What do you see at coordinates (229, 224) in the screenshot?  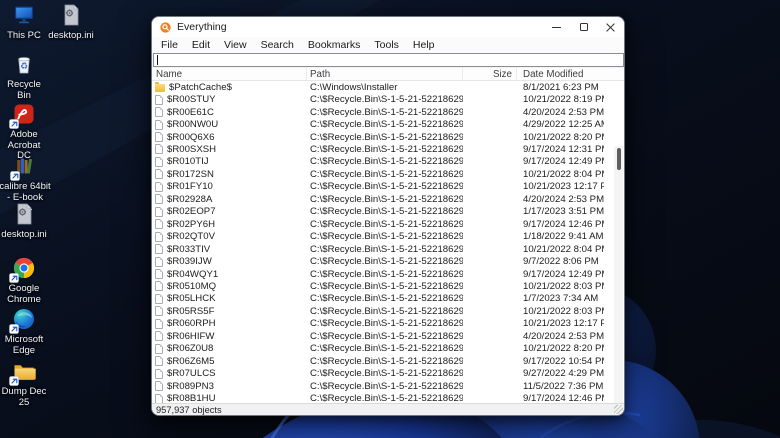 I see `cell-name: $R02PY6H` at bounding box center [229, 224].